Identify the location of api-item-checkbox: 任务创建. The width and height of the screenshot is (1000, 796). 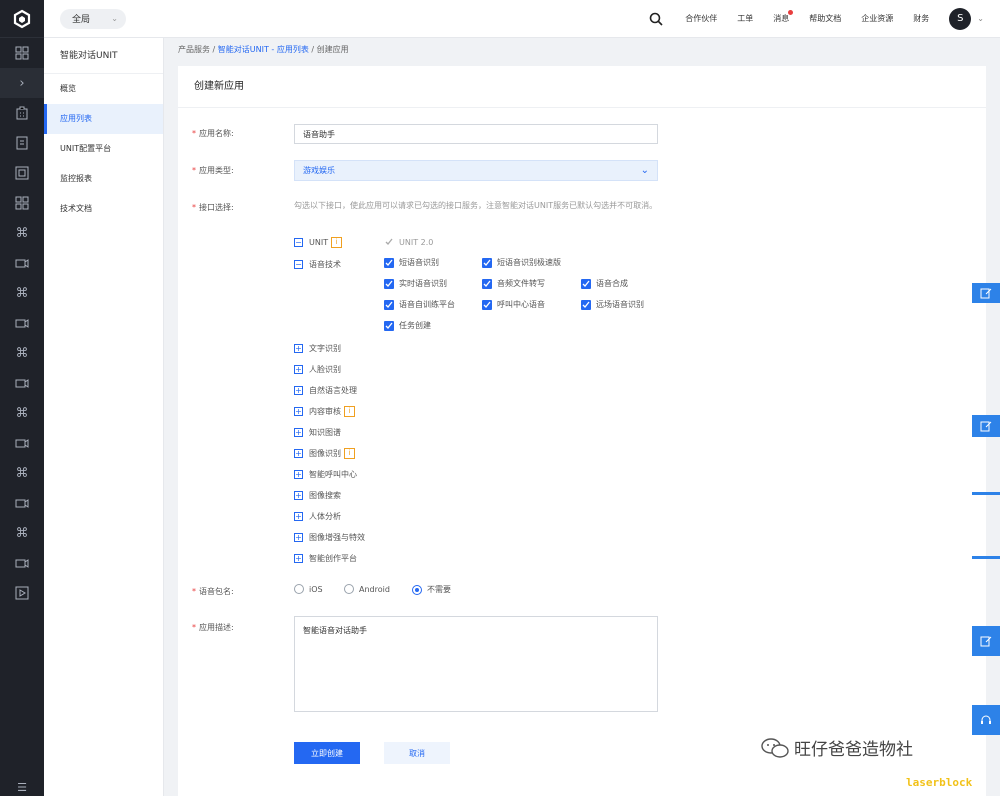
(407, 325).